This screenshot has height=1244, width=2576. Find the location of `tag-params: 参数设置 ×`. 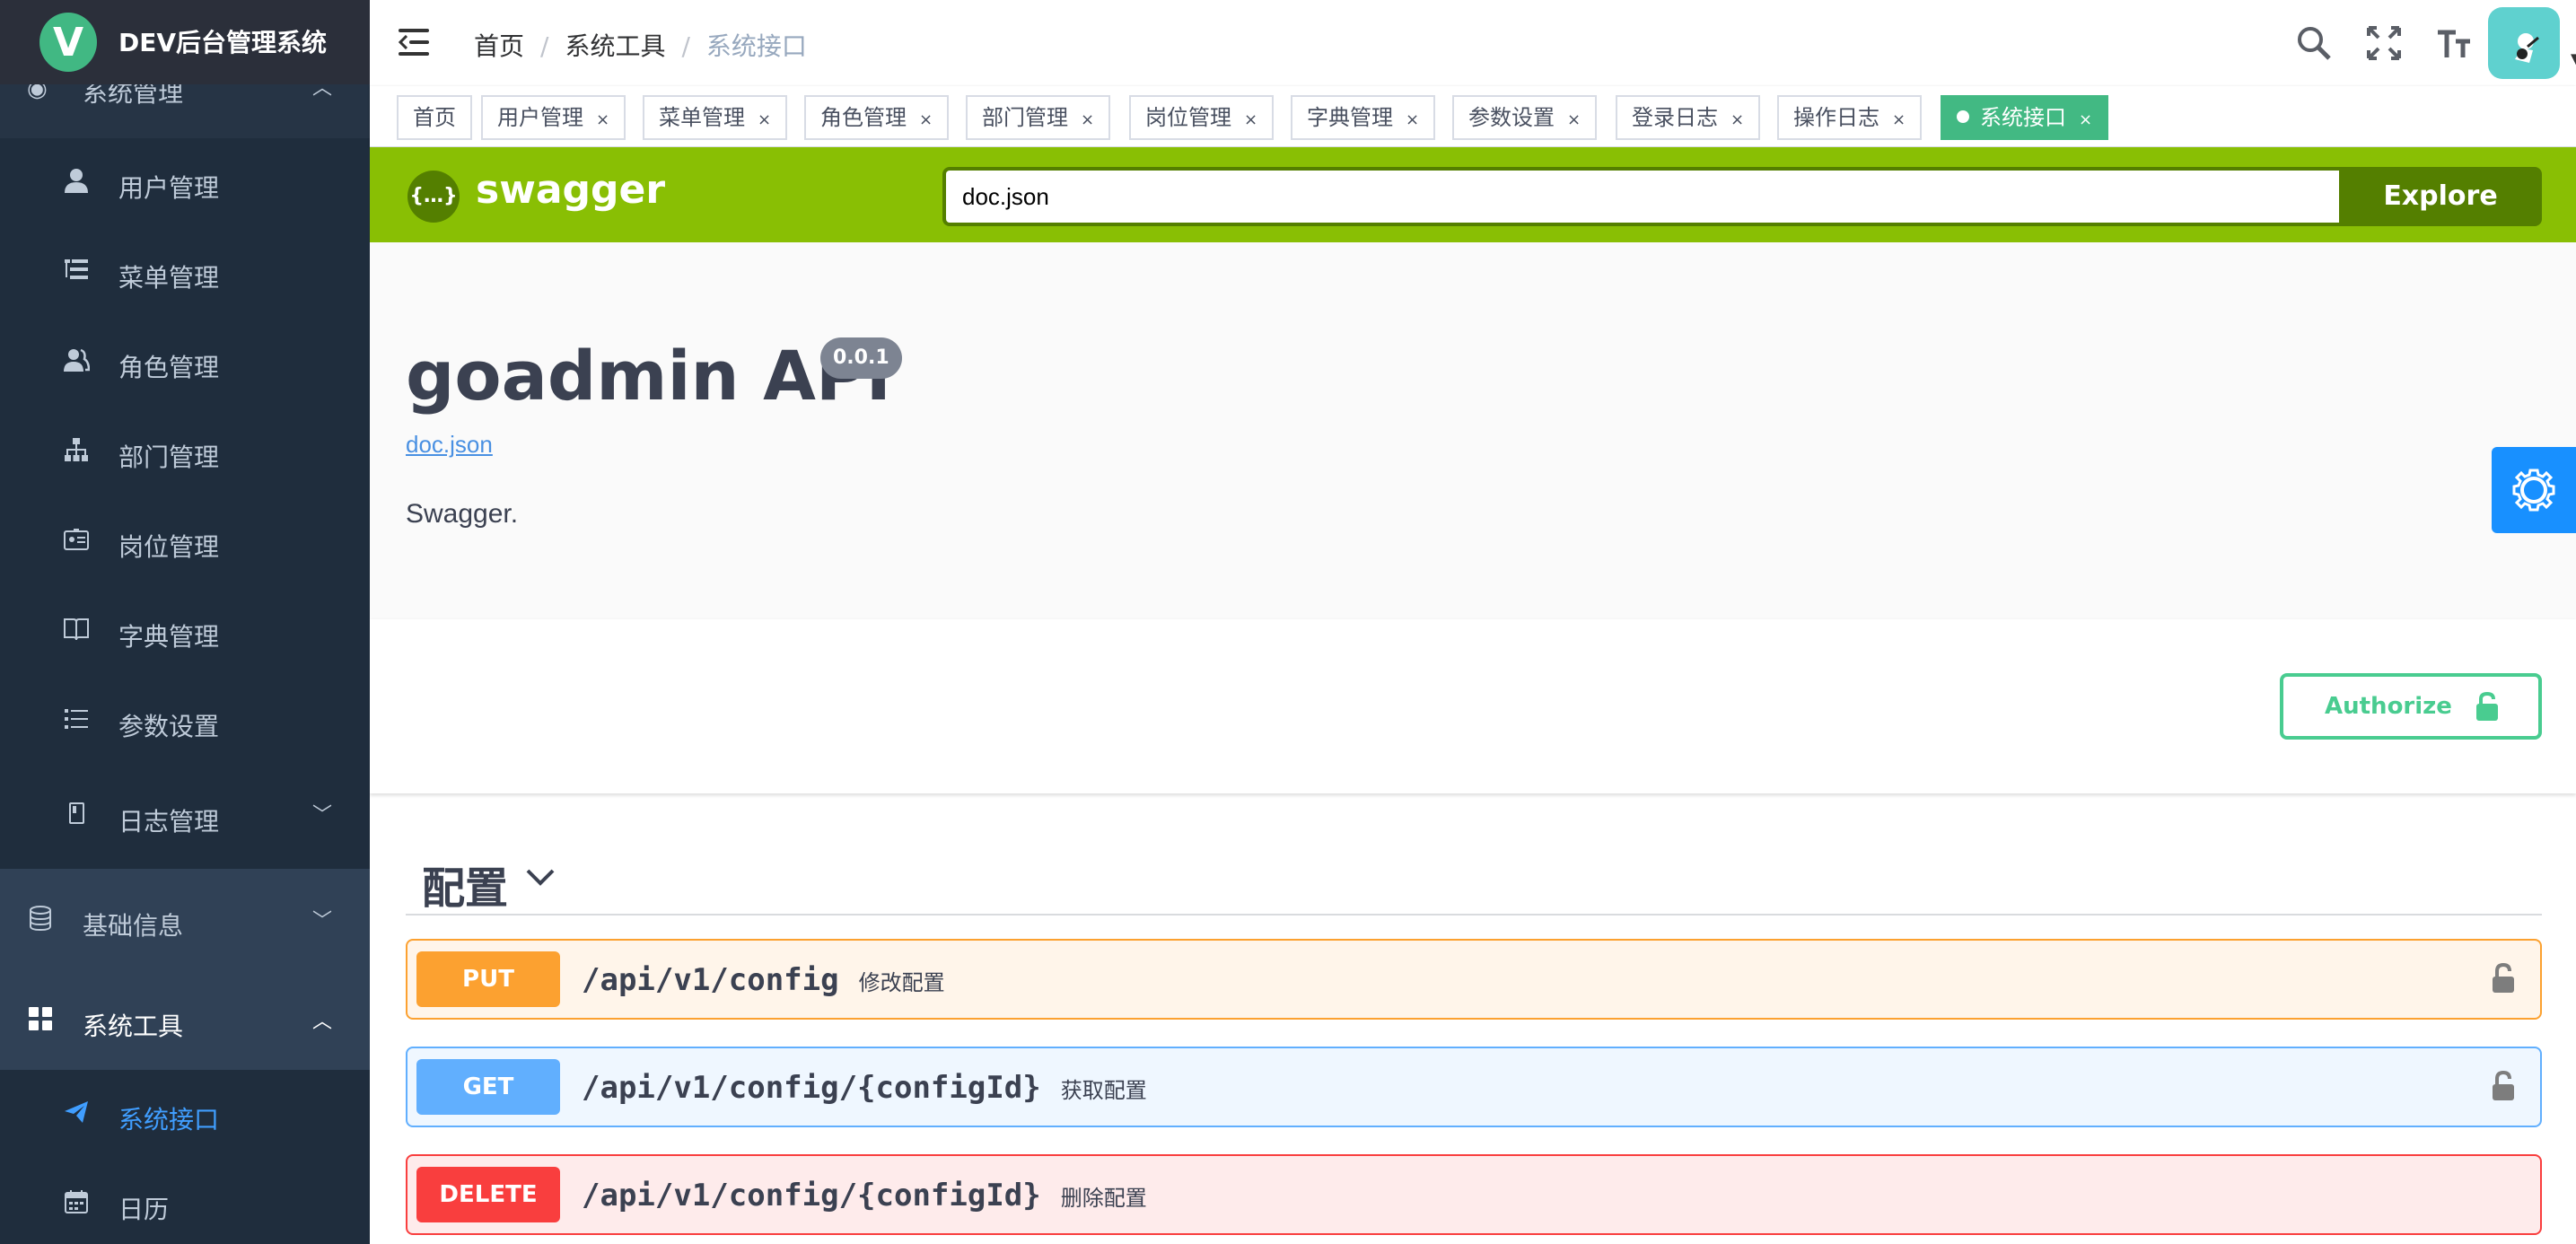

tag-params: 参数设置 × is located at coordinates (1525, 118).